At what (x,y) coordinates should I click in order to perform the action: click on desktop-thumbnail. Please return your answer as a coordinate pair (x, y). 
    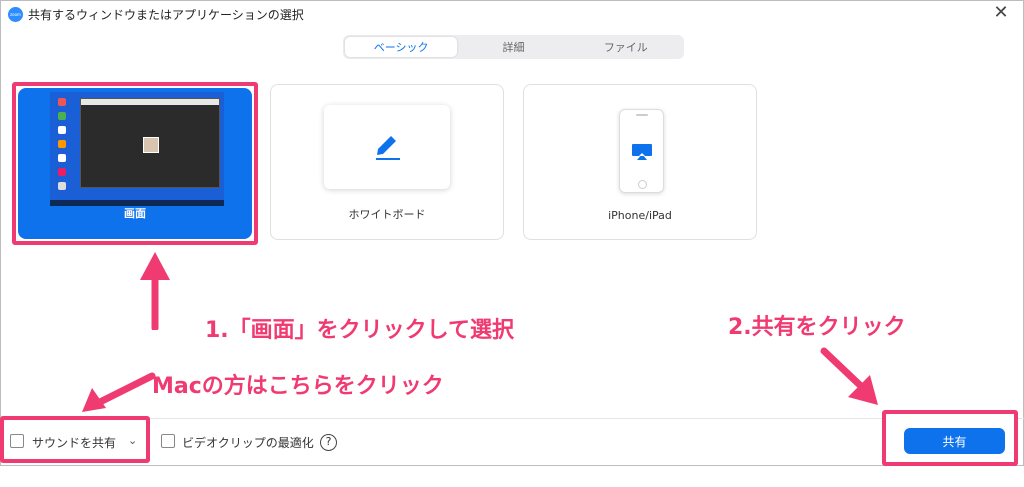
    Looking at the image, I should click on (137, 149).